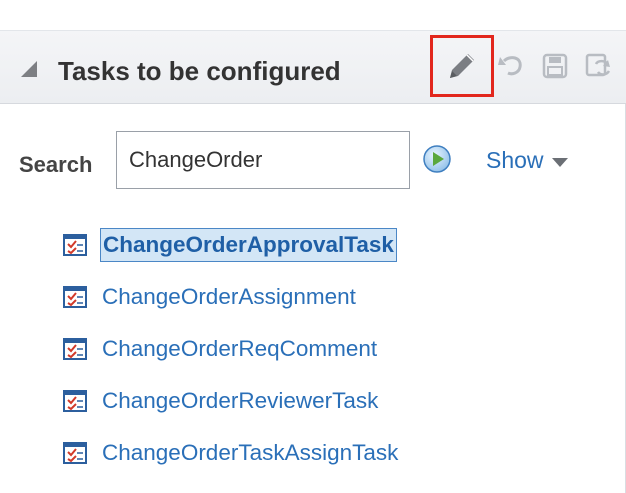 The image size is (626, 493). I want to click on undo-button, so click(511, 68).